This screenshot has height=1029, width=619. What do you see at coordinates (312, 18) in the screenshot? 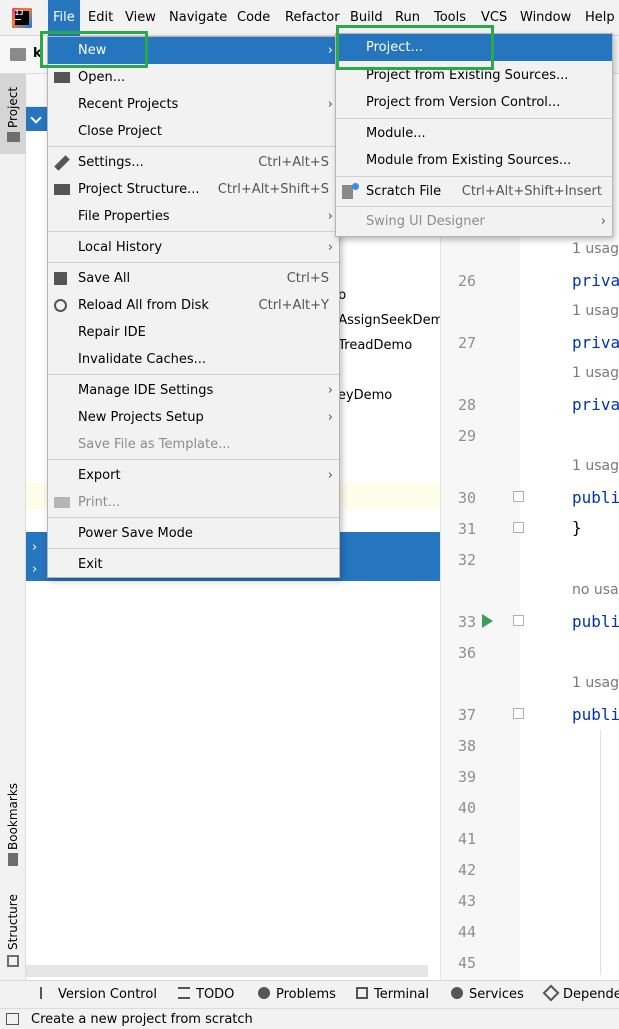
I see `menu-refactor: Refactor` at bounding box center [312, 18].